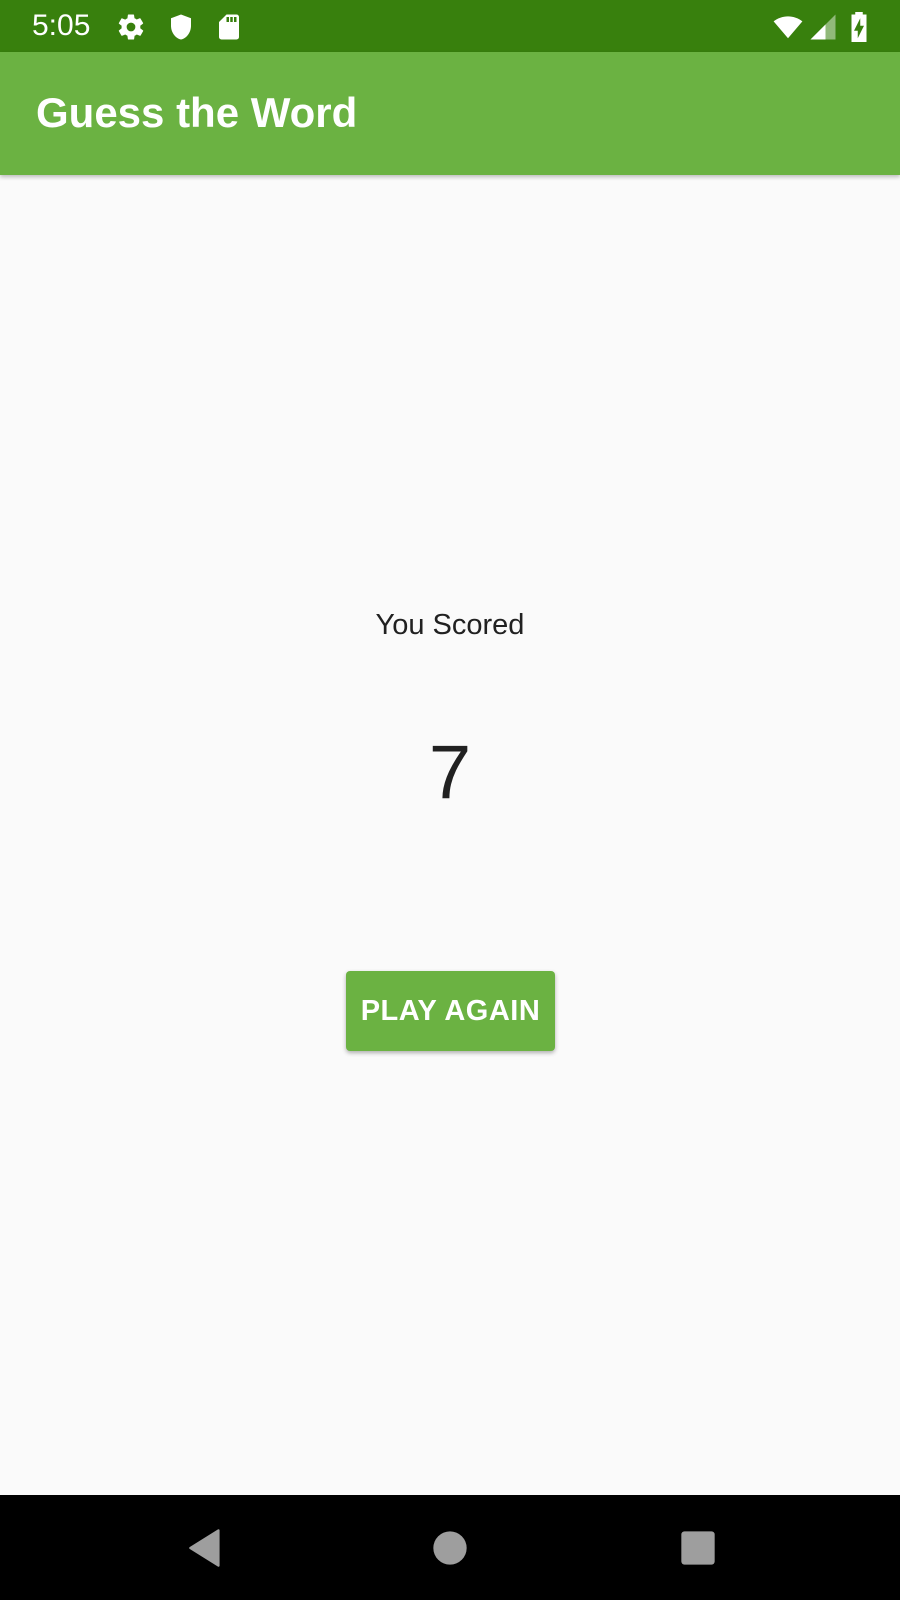  Describe the element at coordinates (205, 1548) in the screenshot. I see `back-icon` at that location.